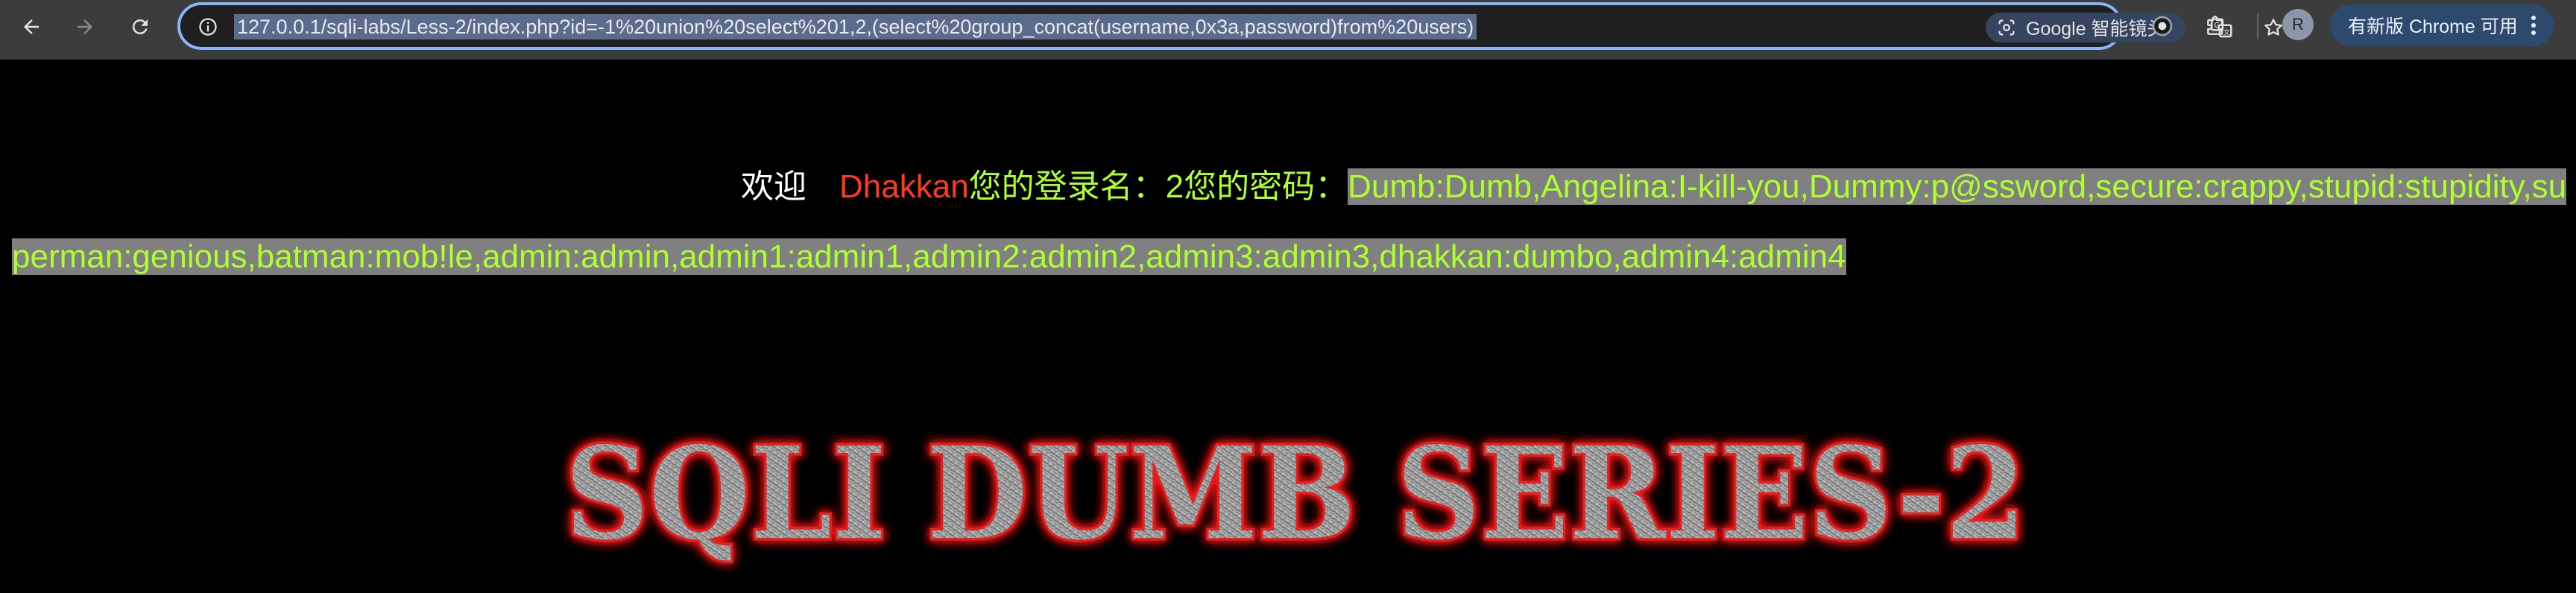 This screenshot has width=2576, height=593. I want to click on password-label: 您的密码：, so click(1266, 186).